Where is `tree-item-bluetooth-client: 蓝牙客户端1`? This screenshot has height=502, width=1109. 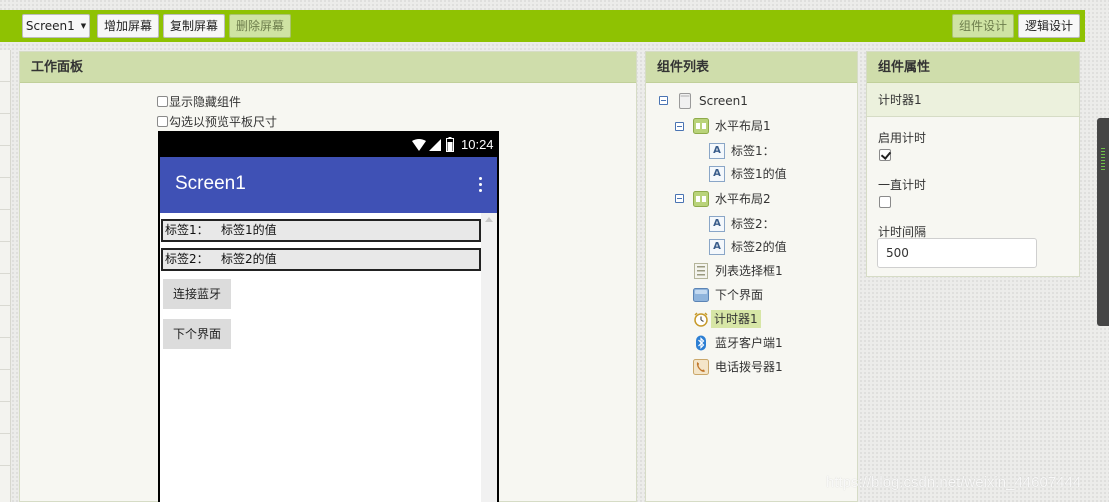
tree-item-bluetooth-client: 蓝牙客户端1 is located at coordinates (749, 343).